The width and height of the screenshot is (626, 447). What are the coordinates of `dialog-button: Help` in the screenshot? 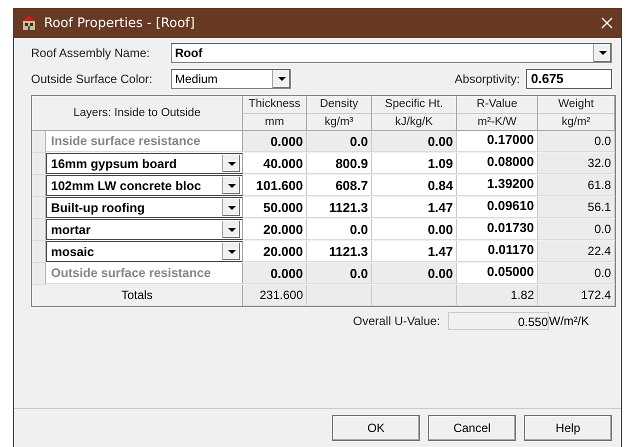 It's located at (568, 428).